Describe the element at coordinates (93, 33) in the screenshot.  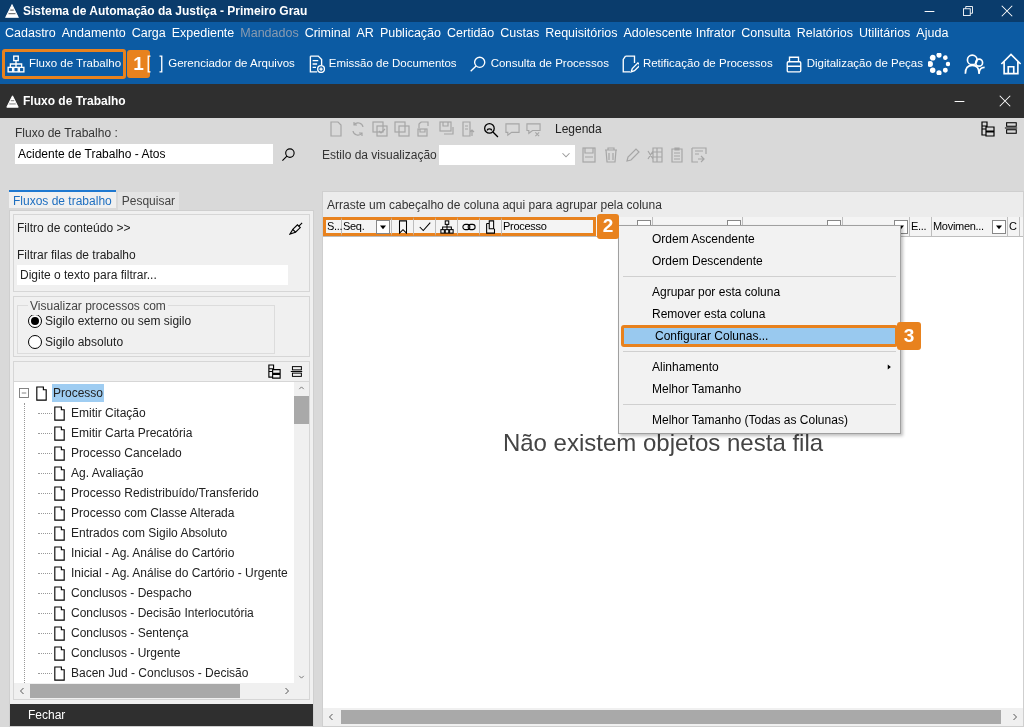
I see `menu-item: Andamento` at that location.